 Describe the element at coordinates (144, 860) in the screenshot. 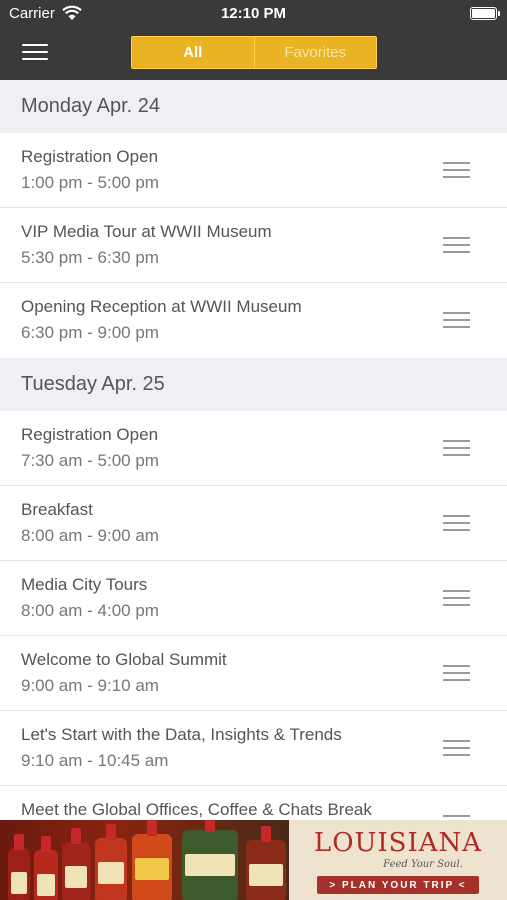

I see `hot-sauce-bottles-image` at that location.